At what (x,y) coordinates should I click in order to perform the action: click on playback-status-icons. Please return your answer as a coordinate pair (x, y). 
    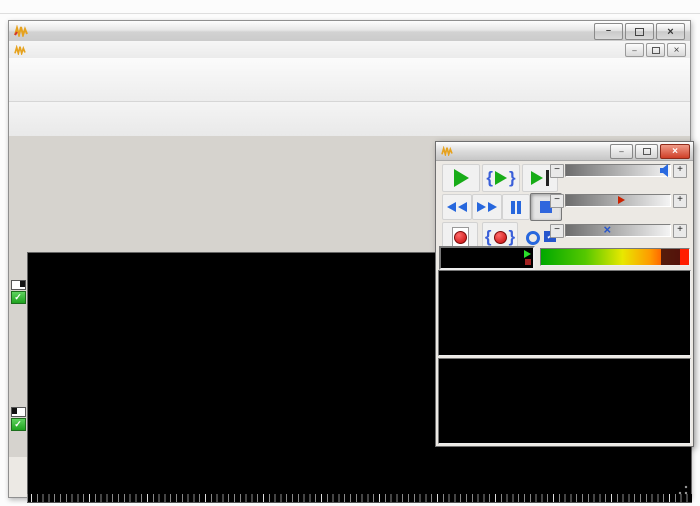
    Looking at the image, I should click on (527, 257).